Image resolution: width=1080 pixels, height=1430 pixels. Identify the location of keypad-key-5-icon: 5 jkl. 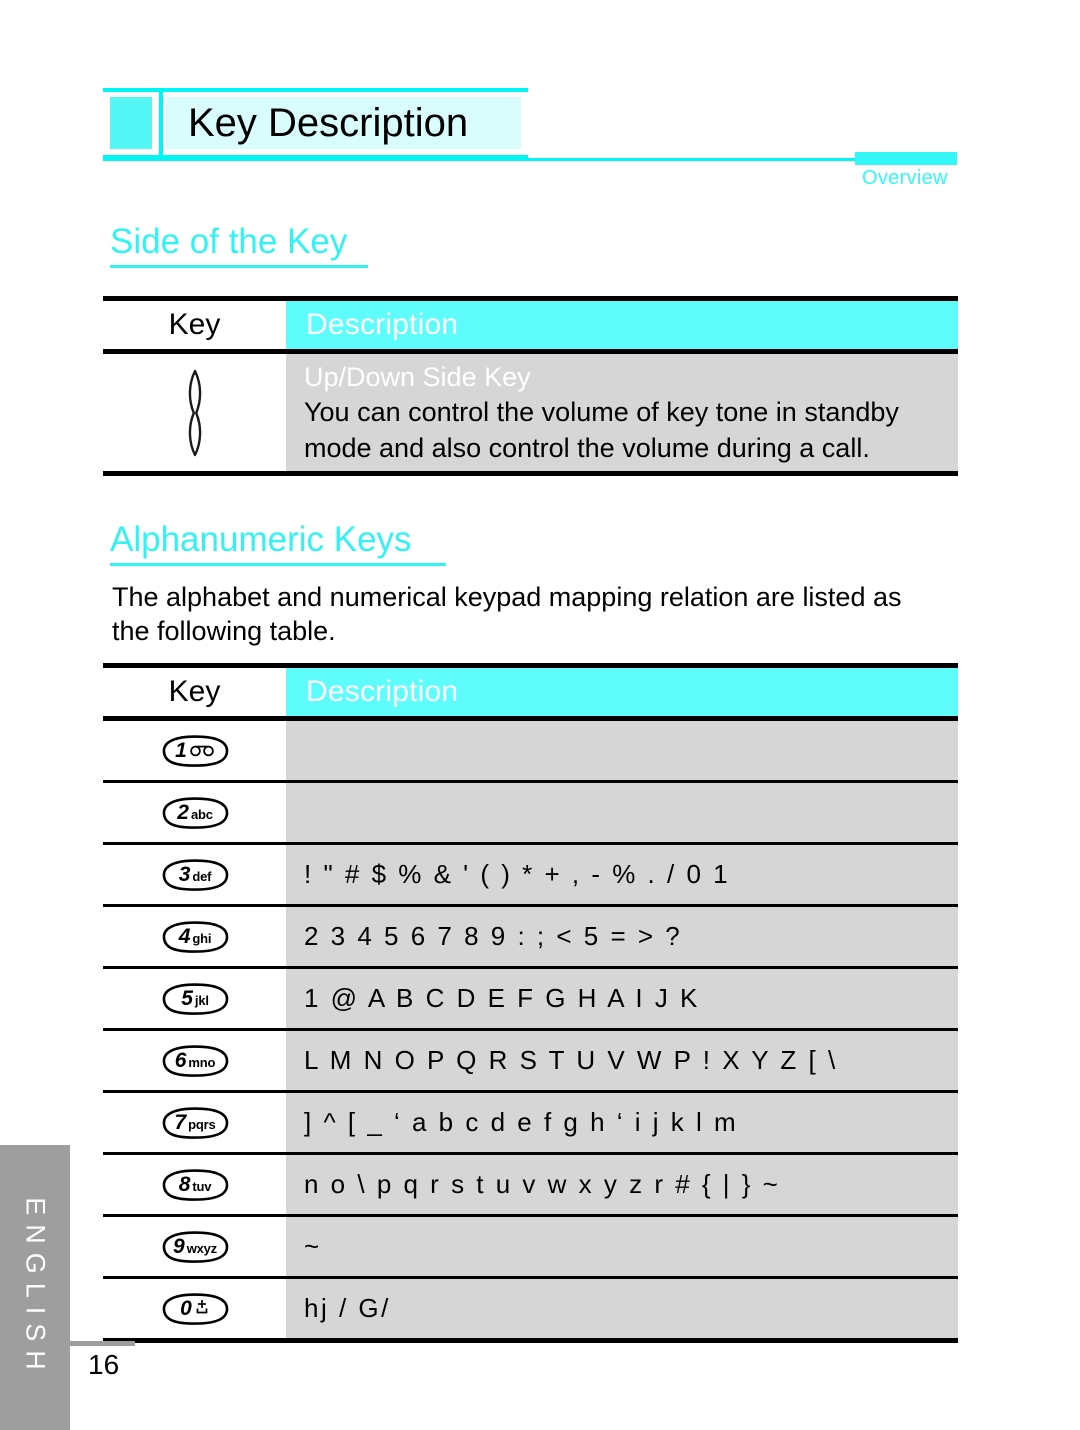
(195, 999).